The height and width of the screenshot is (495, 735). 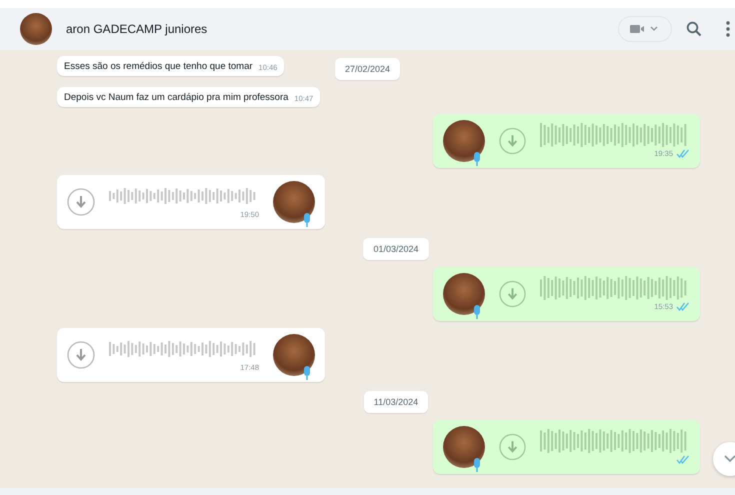 I want to click on search-icon, so click(x=694, y=29).